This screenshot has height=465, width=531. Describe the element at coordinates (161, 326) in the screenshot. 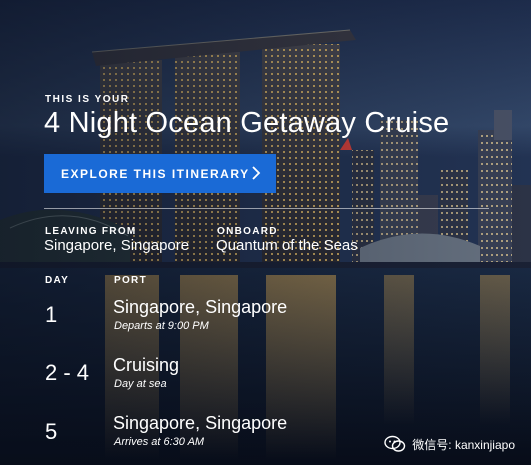

I see `port-note: Departs at 9:00 PM` at that location.